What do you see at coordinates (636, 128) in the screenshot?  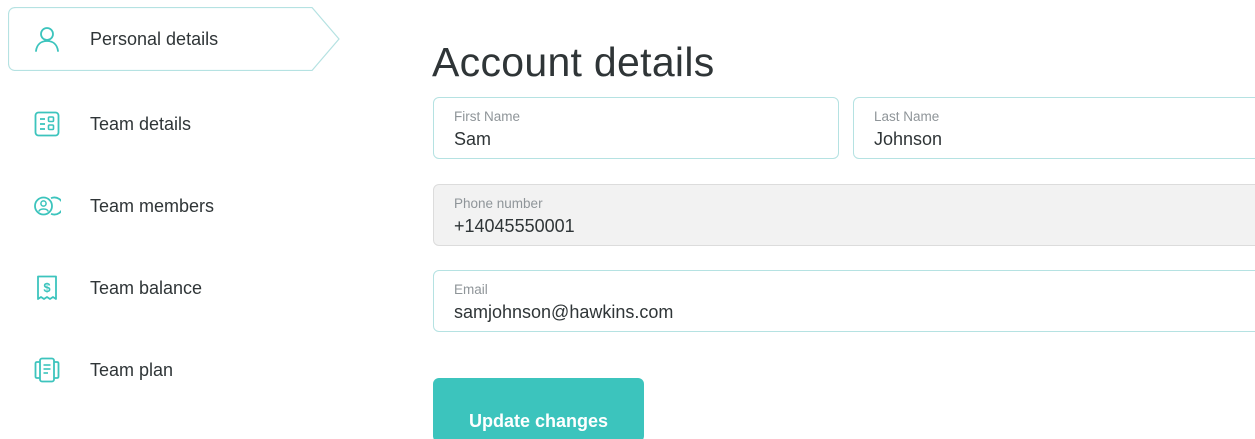 I see `first-name-field: First Name` at bounding box center [636, 128].